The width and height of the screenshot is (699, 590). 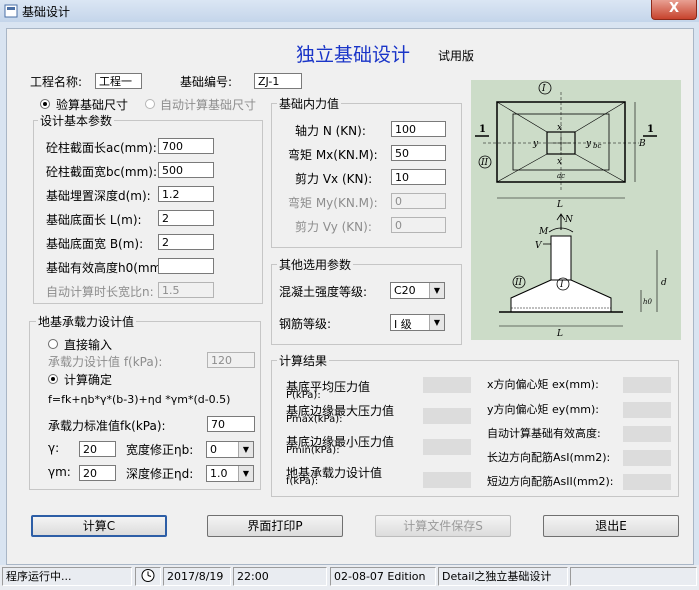 What do you see at coordinates (213, 449) in the screenshot?
I see `eta-b-value: 0` at bounding box center [213, 449].